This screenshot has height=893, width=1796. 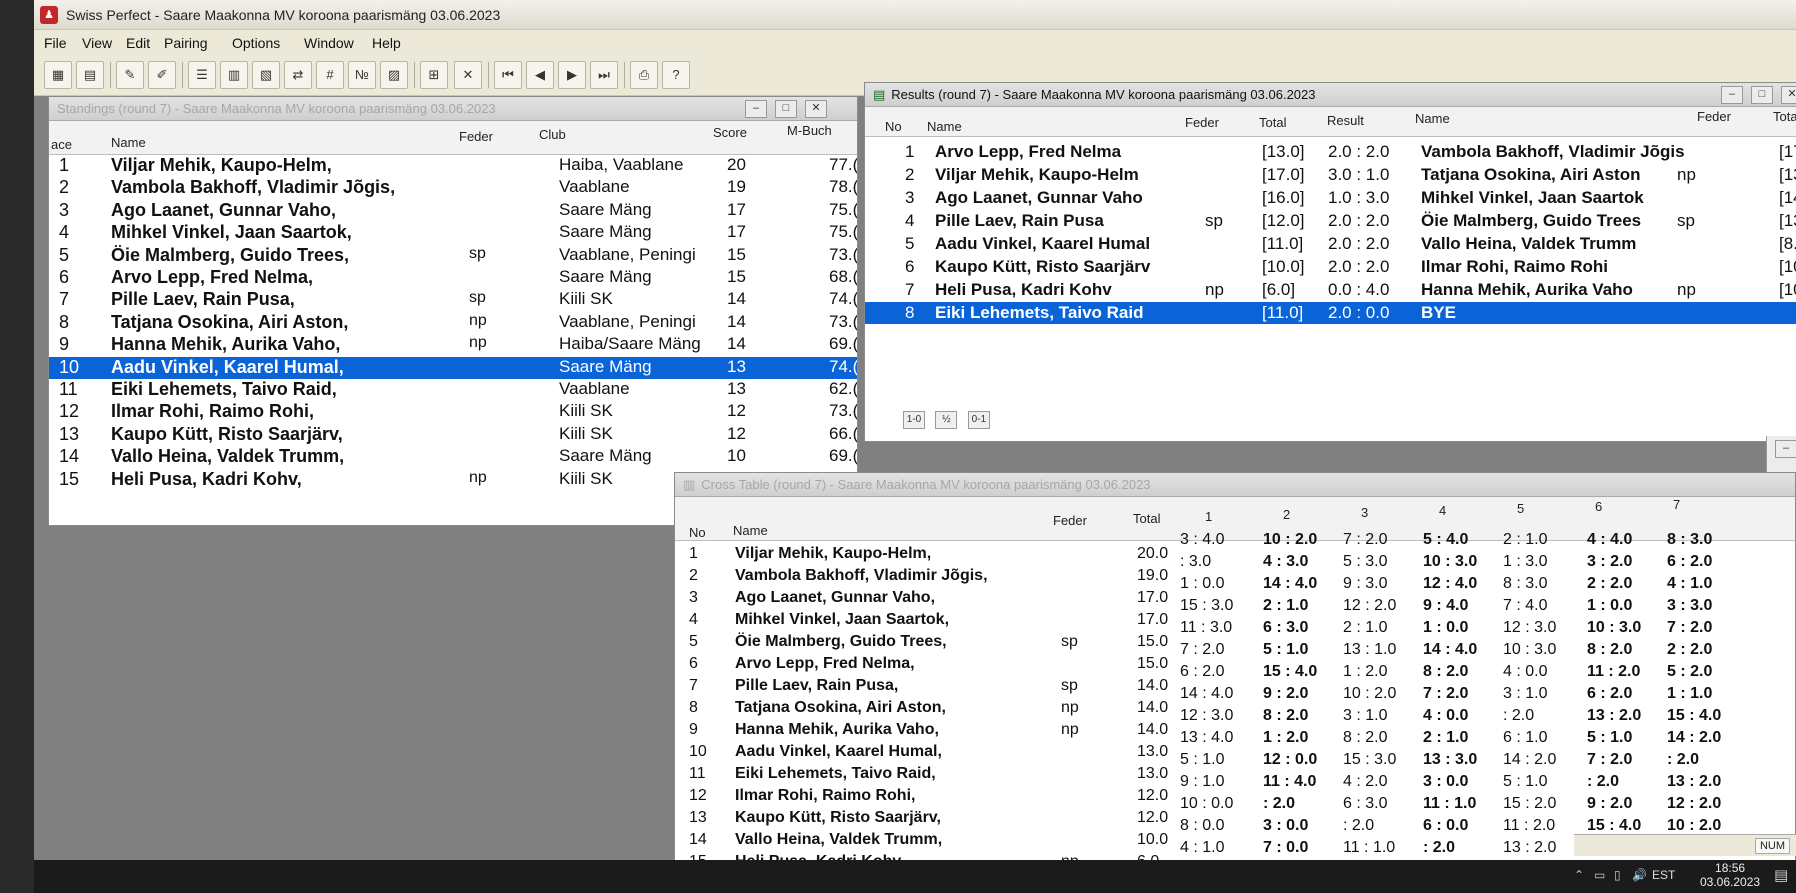 I want to click on last-round-icon: ⏭, so click(x=604, y=75).